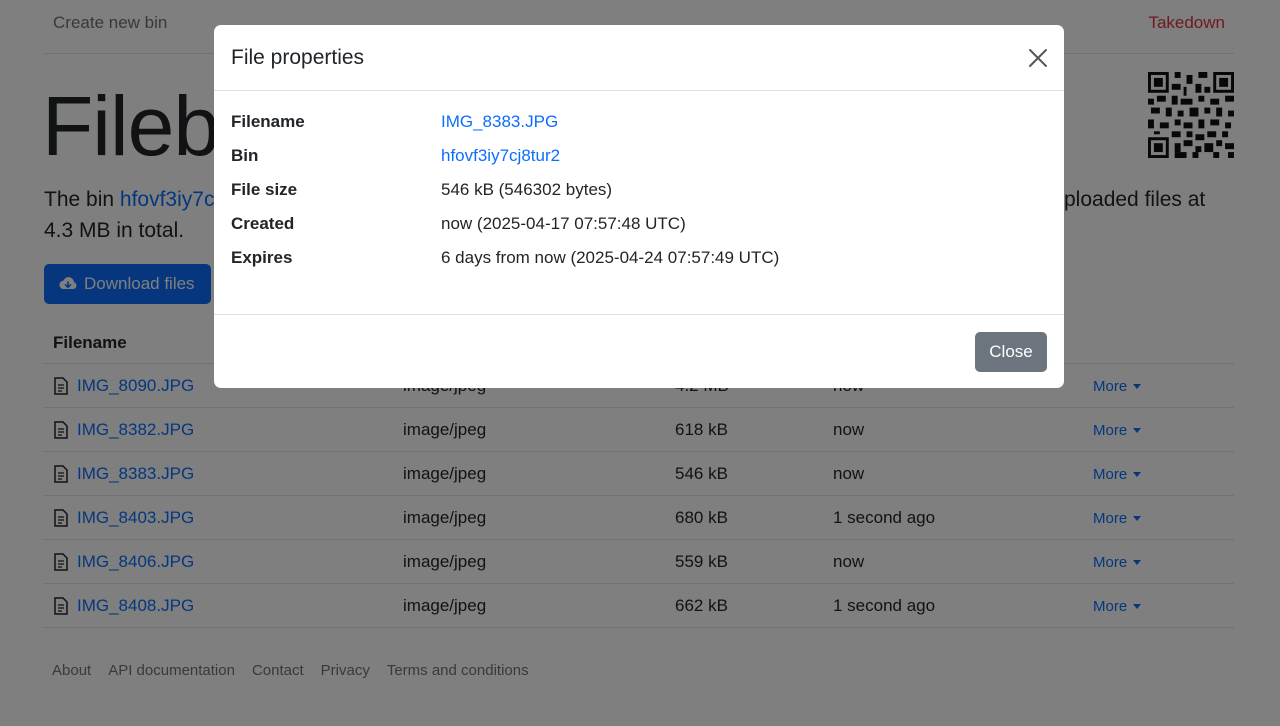 The height and width of the screenshot is (726, 1280). Describe the element at coordinates (263, 223) in the screenshot. I see `property-key: Created` at that location.